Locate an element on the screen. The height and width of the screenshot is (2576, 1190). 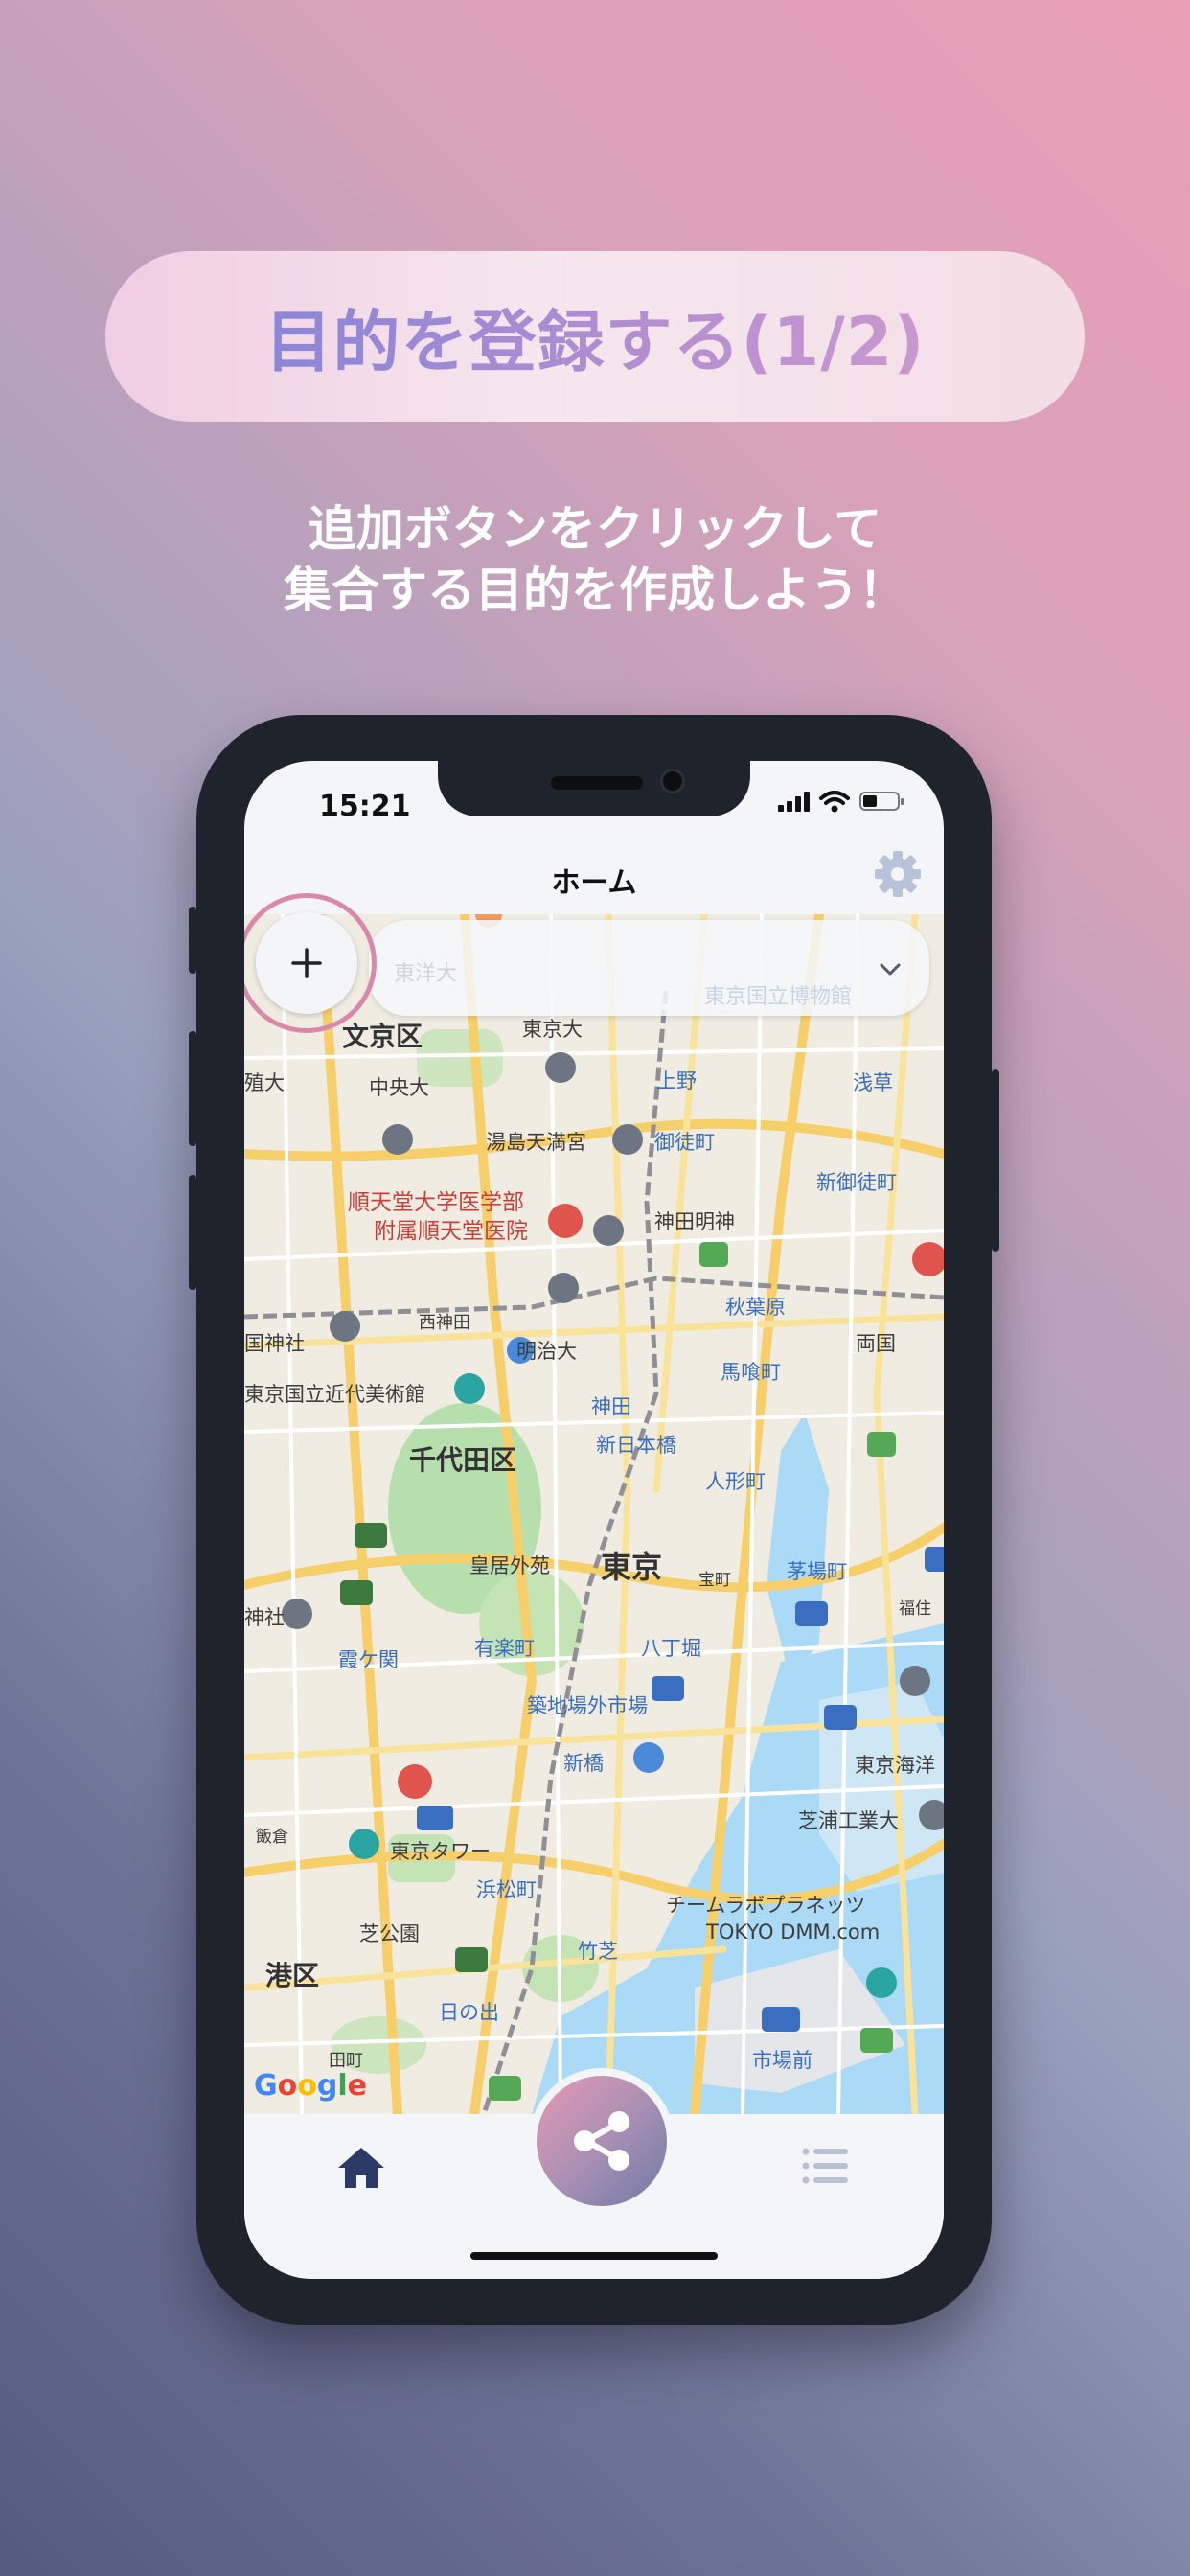
map-label: 上野 is located at coordinates (677, 1081).